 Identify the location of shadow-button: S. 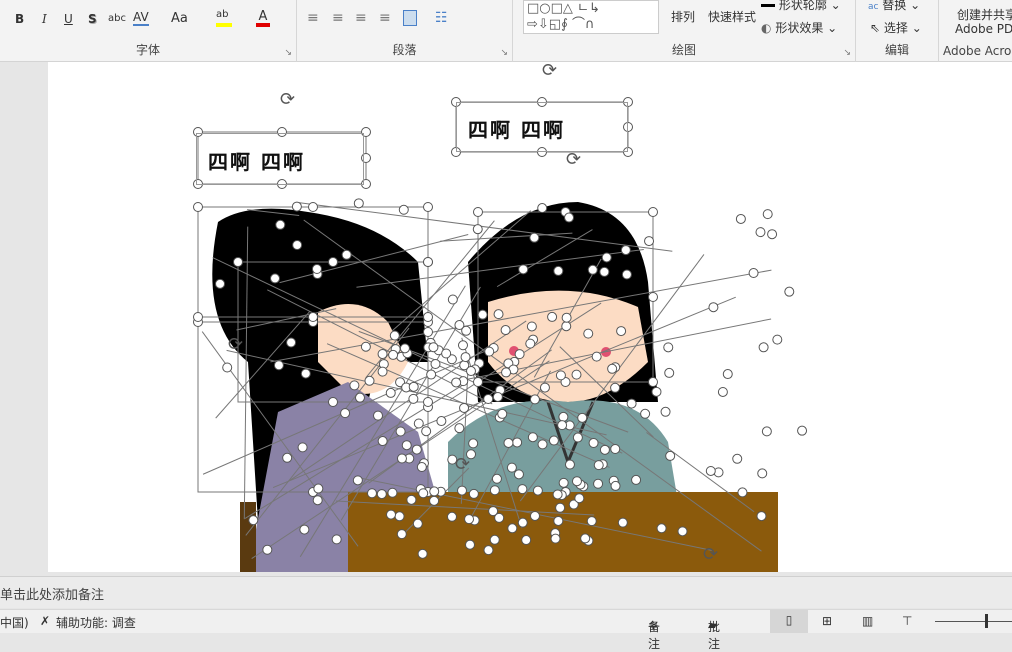
(92, 19).